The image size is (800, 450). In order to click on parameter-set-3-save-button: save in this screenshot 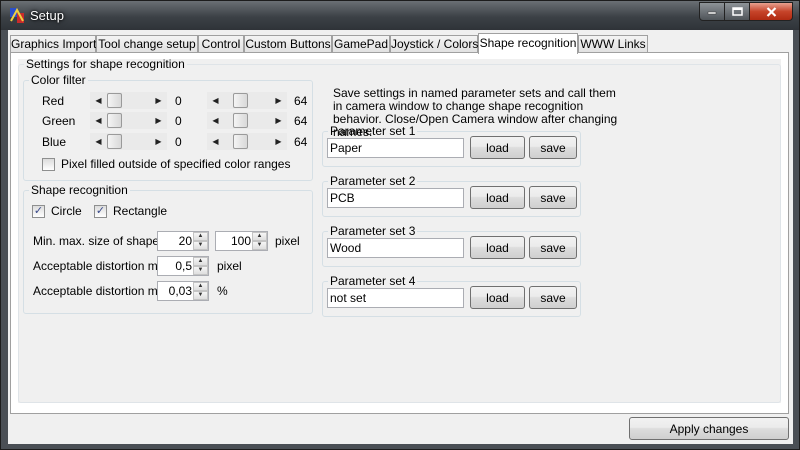, I will do `click(553, 247)`.